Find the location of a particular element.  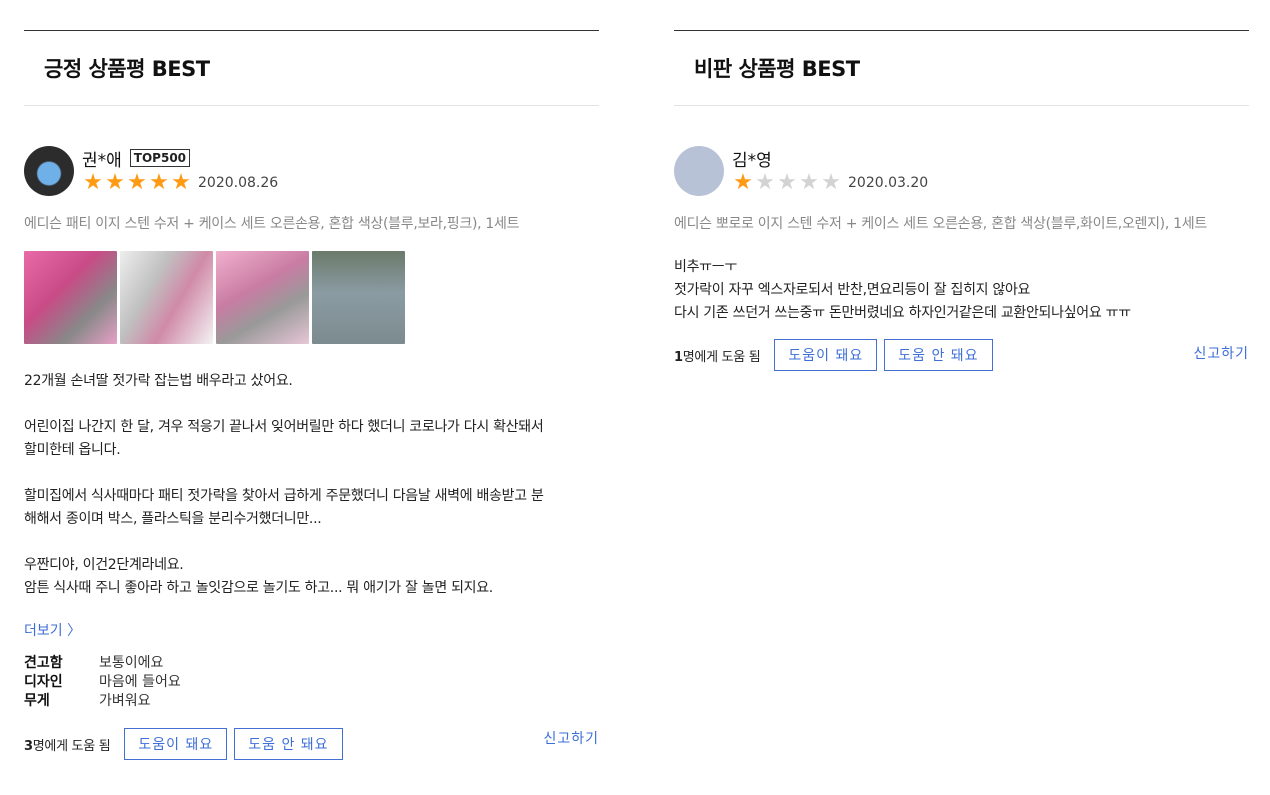

panel-header: 비판 상품평 BEST is located at coordinates (961, 68).